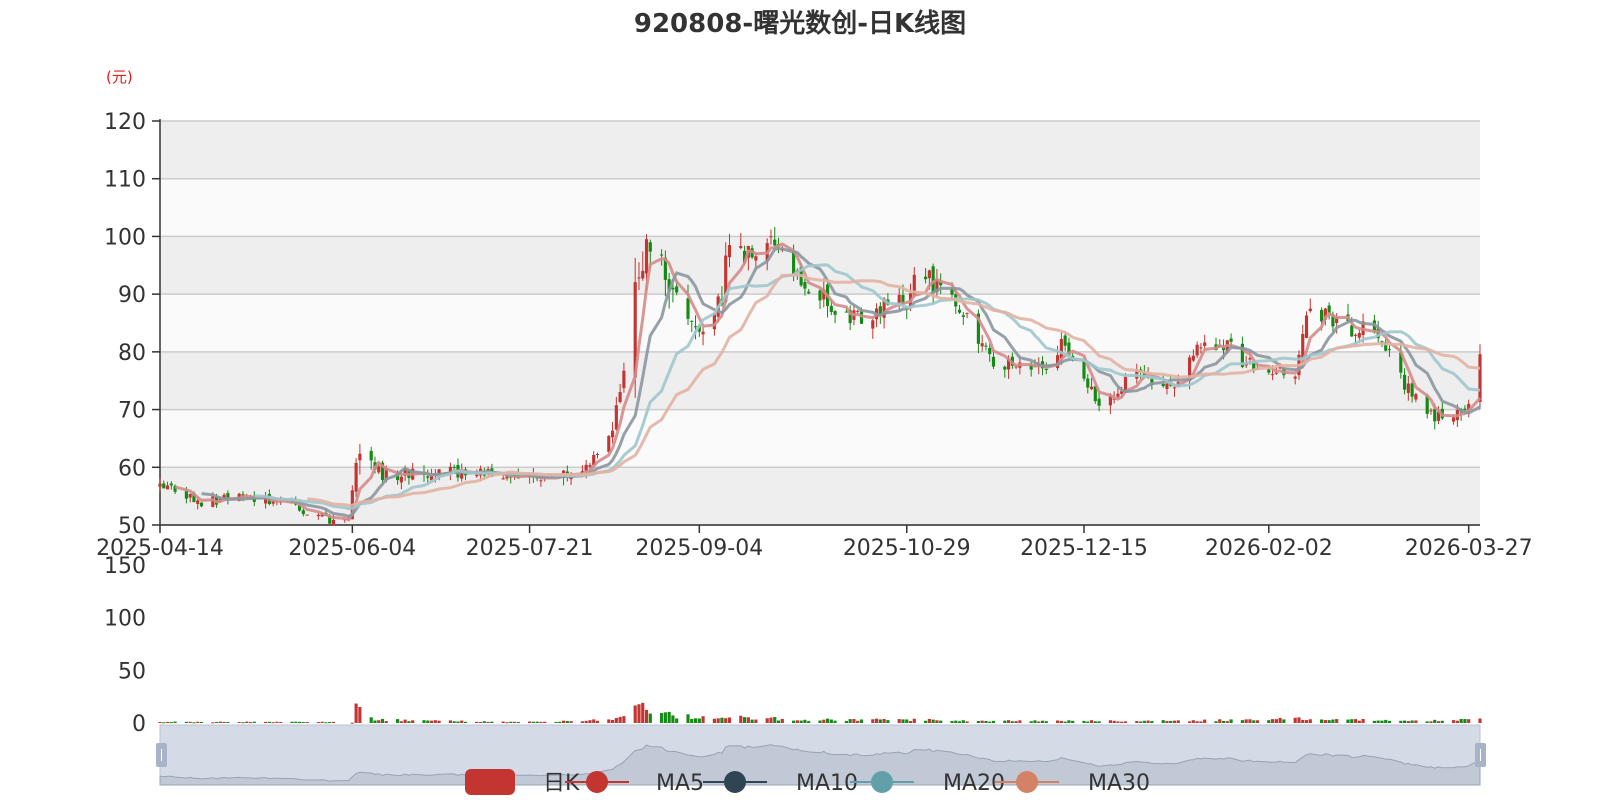 This screenshot has height=800, width=1600. Describe the element at coordinates (1027, 782) in the screenshot. I see `legend-swatch` at that location.